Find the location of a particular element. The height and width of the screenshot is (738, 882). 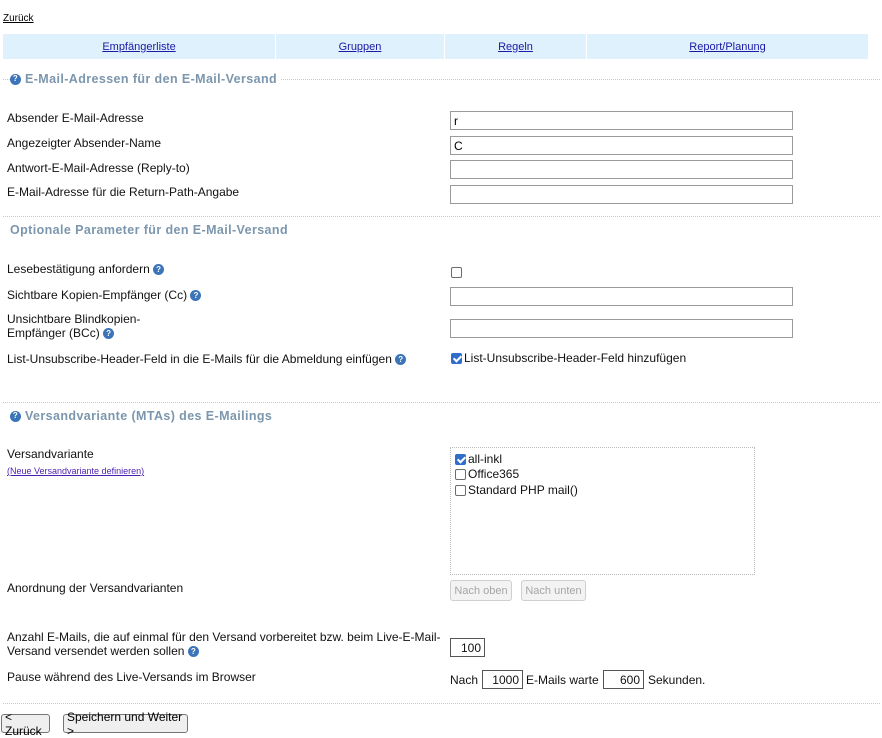

mta-variant-checkbox-office365 is located at coordinates (460, 474).